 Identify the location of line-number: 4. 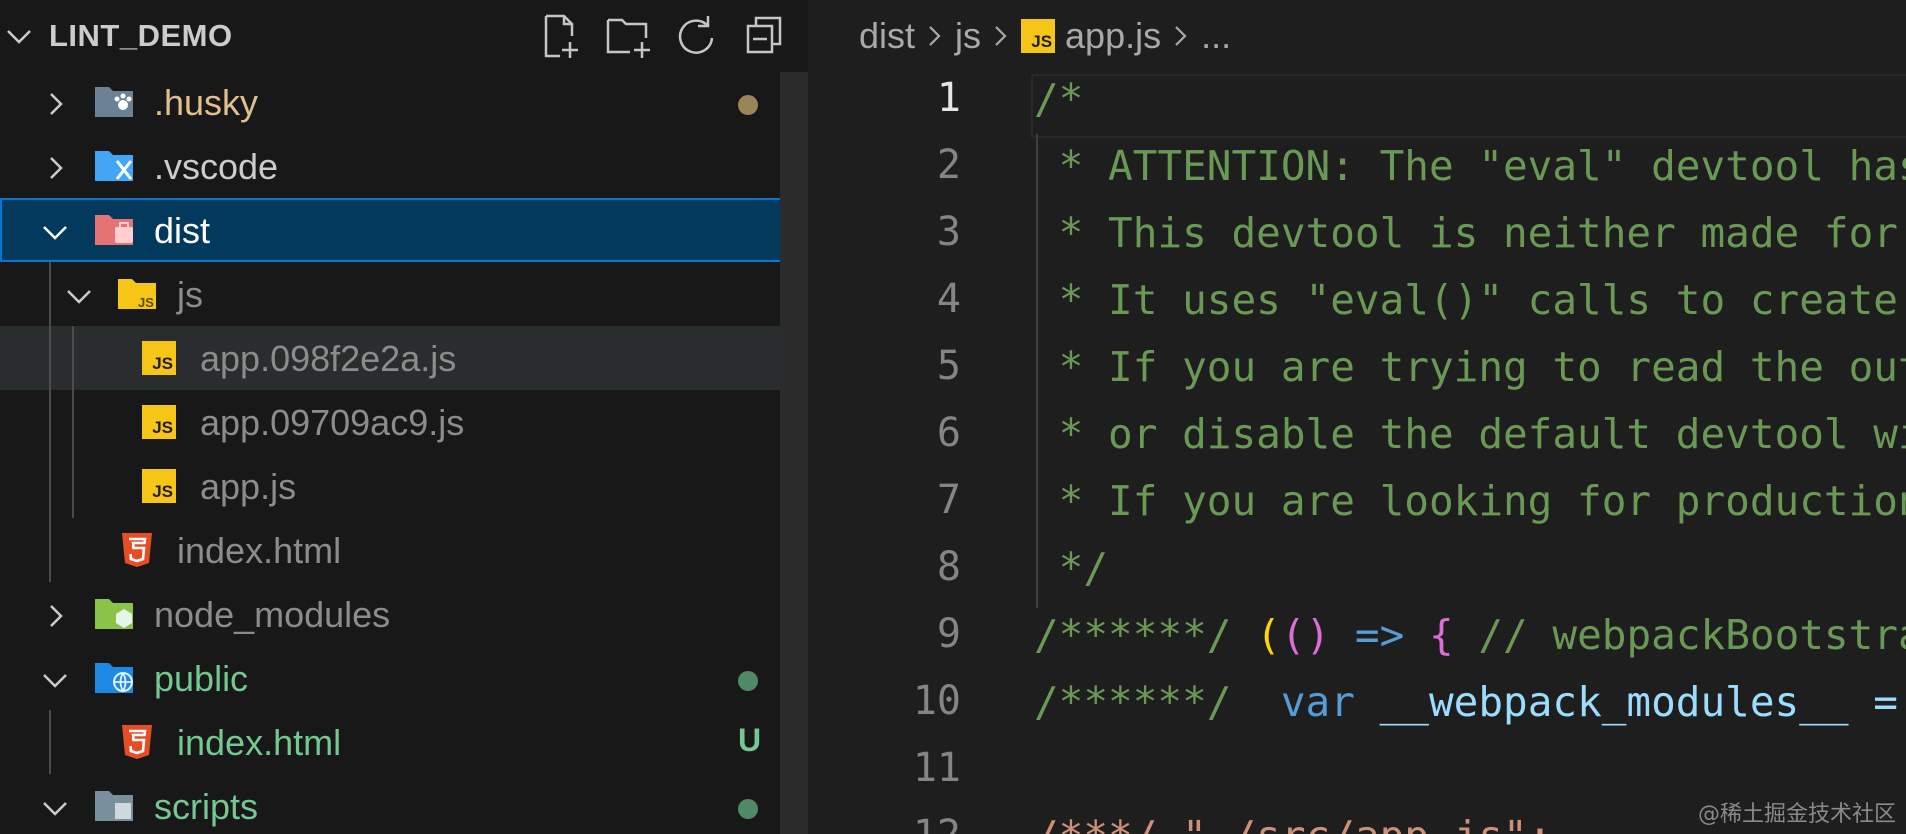
(948, 299).